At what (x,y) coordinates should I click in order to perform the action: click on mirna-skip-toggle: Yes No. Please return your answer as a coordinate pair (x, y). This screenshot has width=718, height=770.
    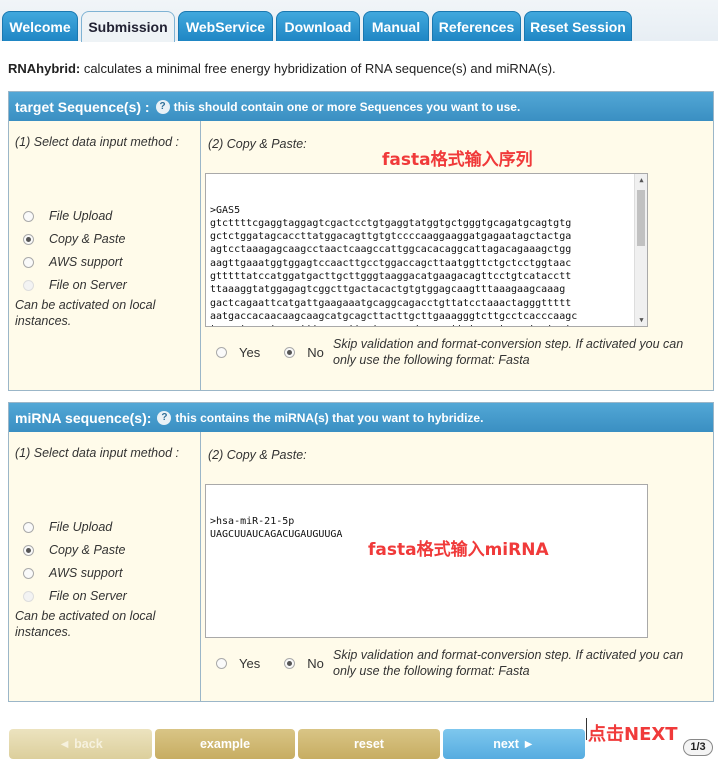
    Looking at the image, I should click on (270, 663).